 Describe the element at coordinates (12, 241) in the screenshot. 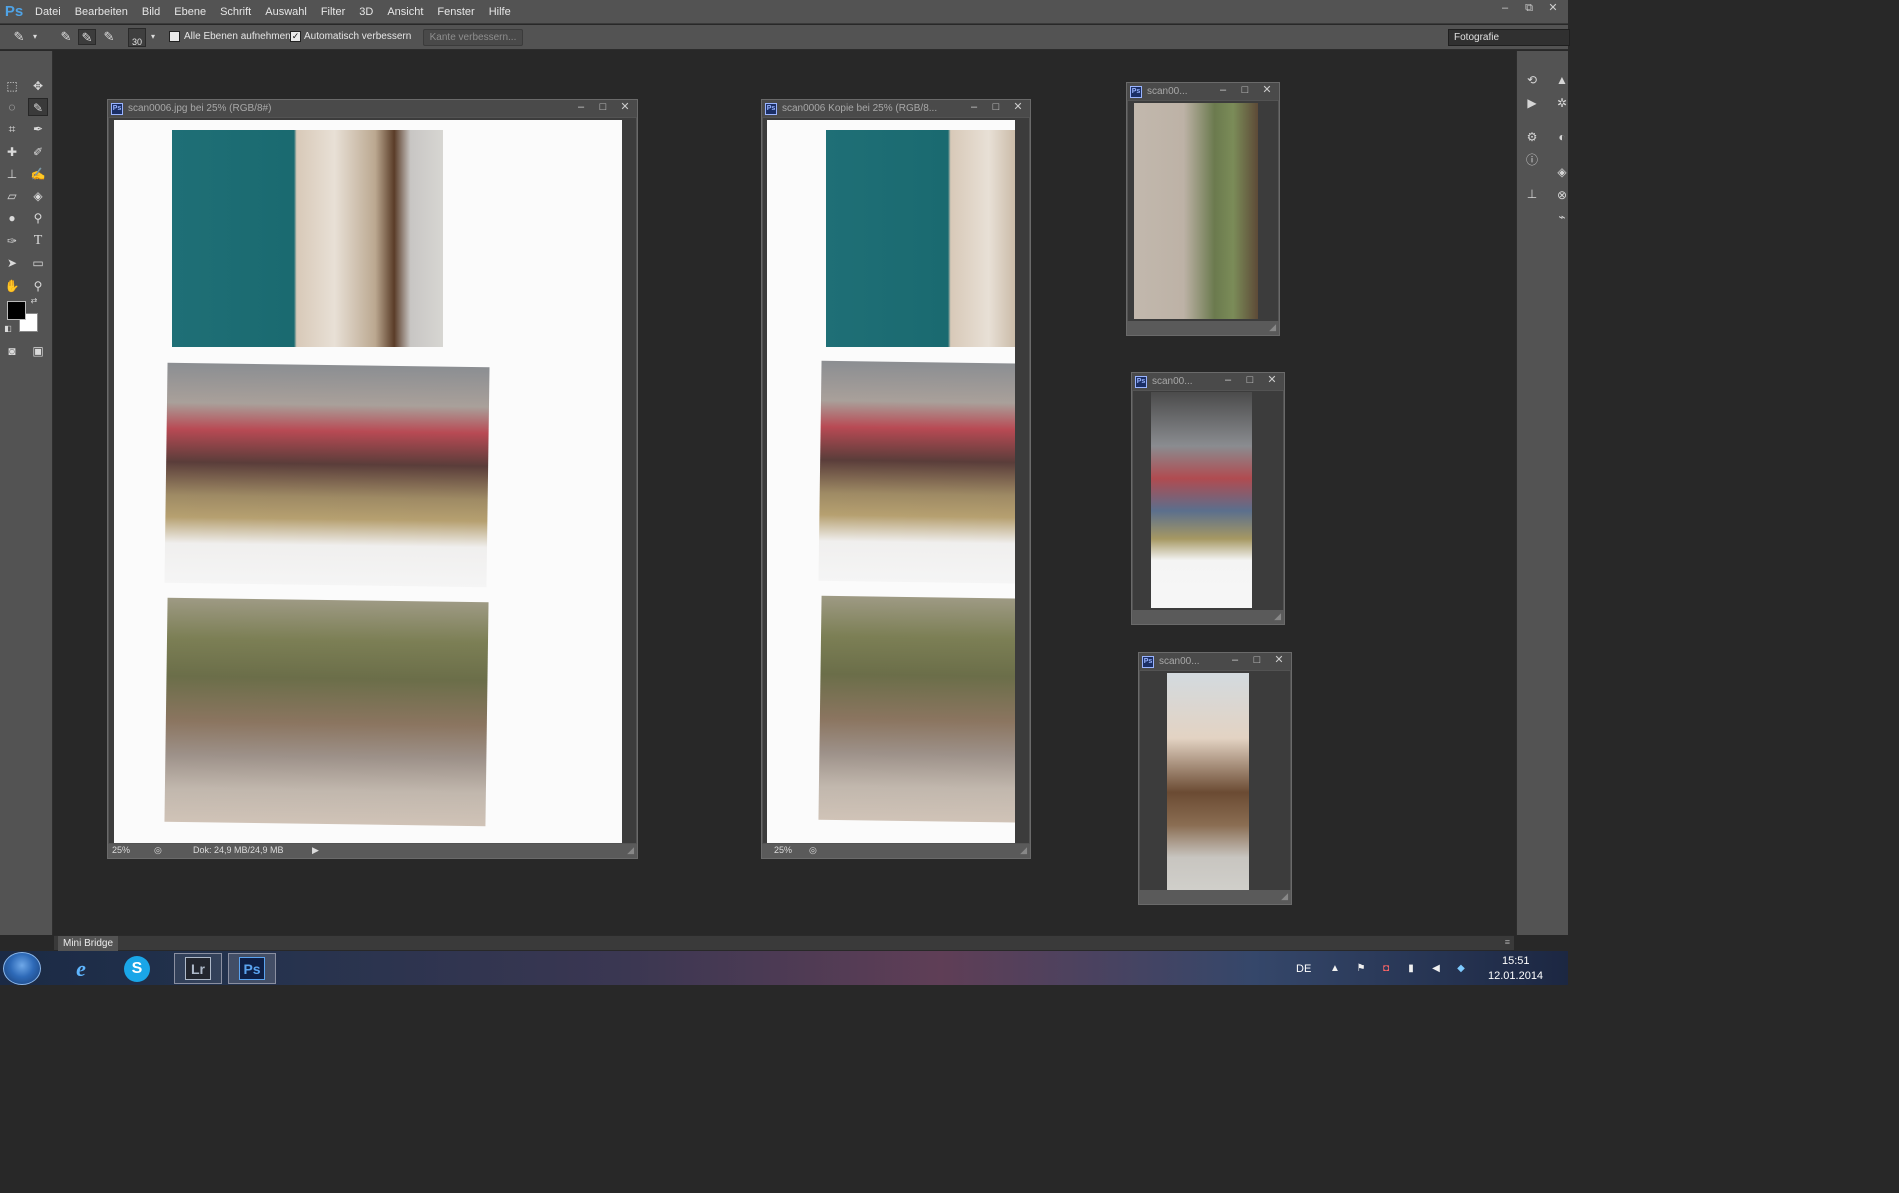

I see `pen-tool-icon: ✑` at that location.